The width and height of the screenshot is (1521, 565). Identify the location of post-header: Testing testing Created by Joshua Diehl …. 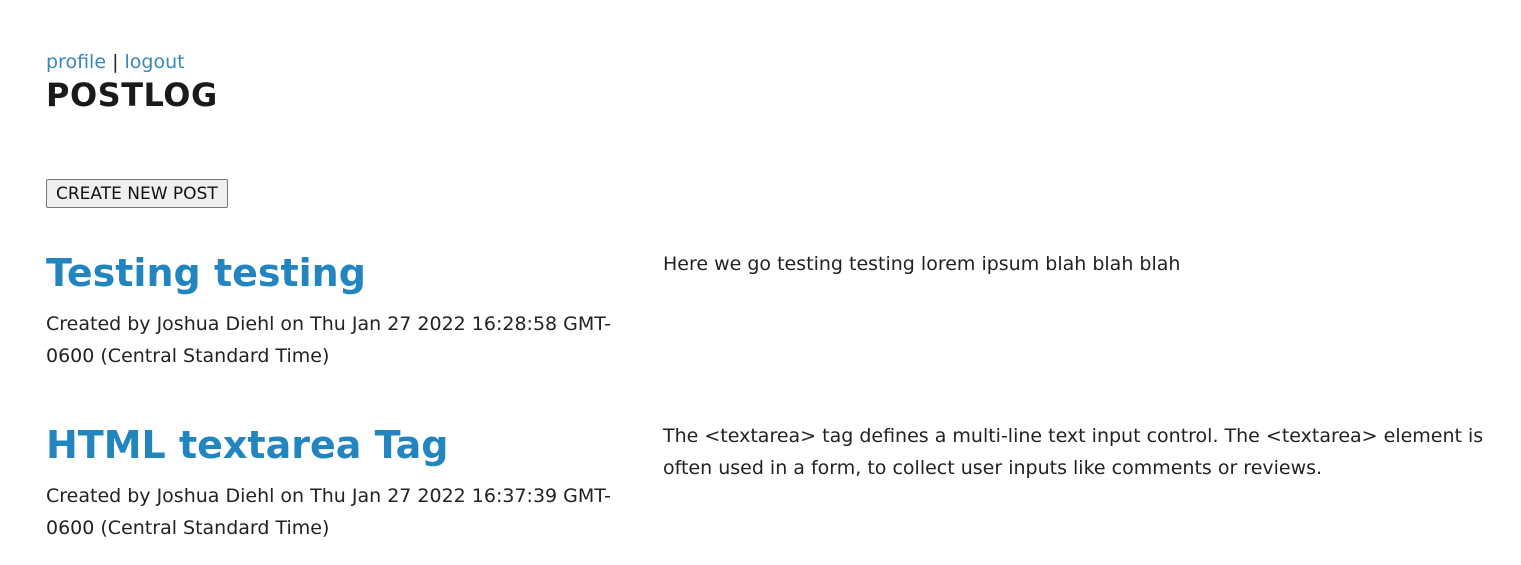
(341, 310).